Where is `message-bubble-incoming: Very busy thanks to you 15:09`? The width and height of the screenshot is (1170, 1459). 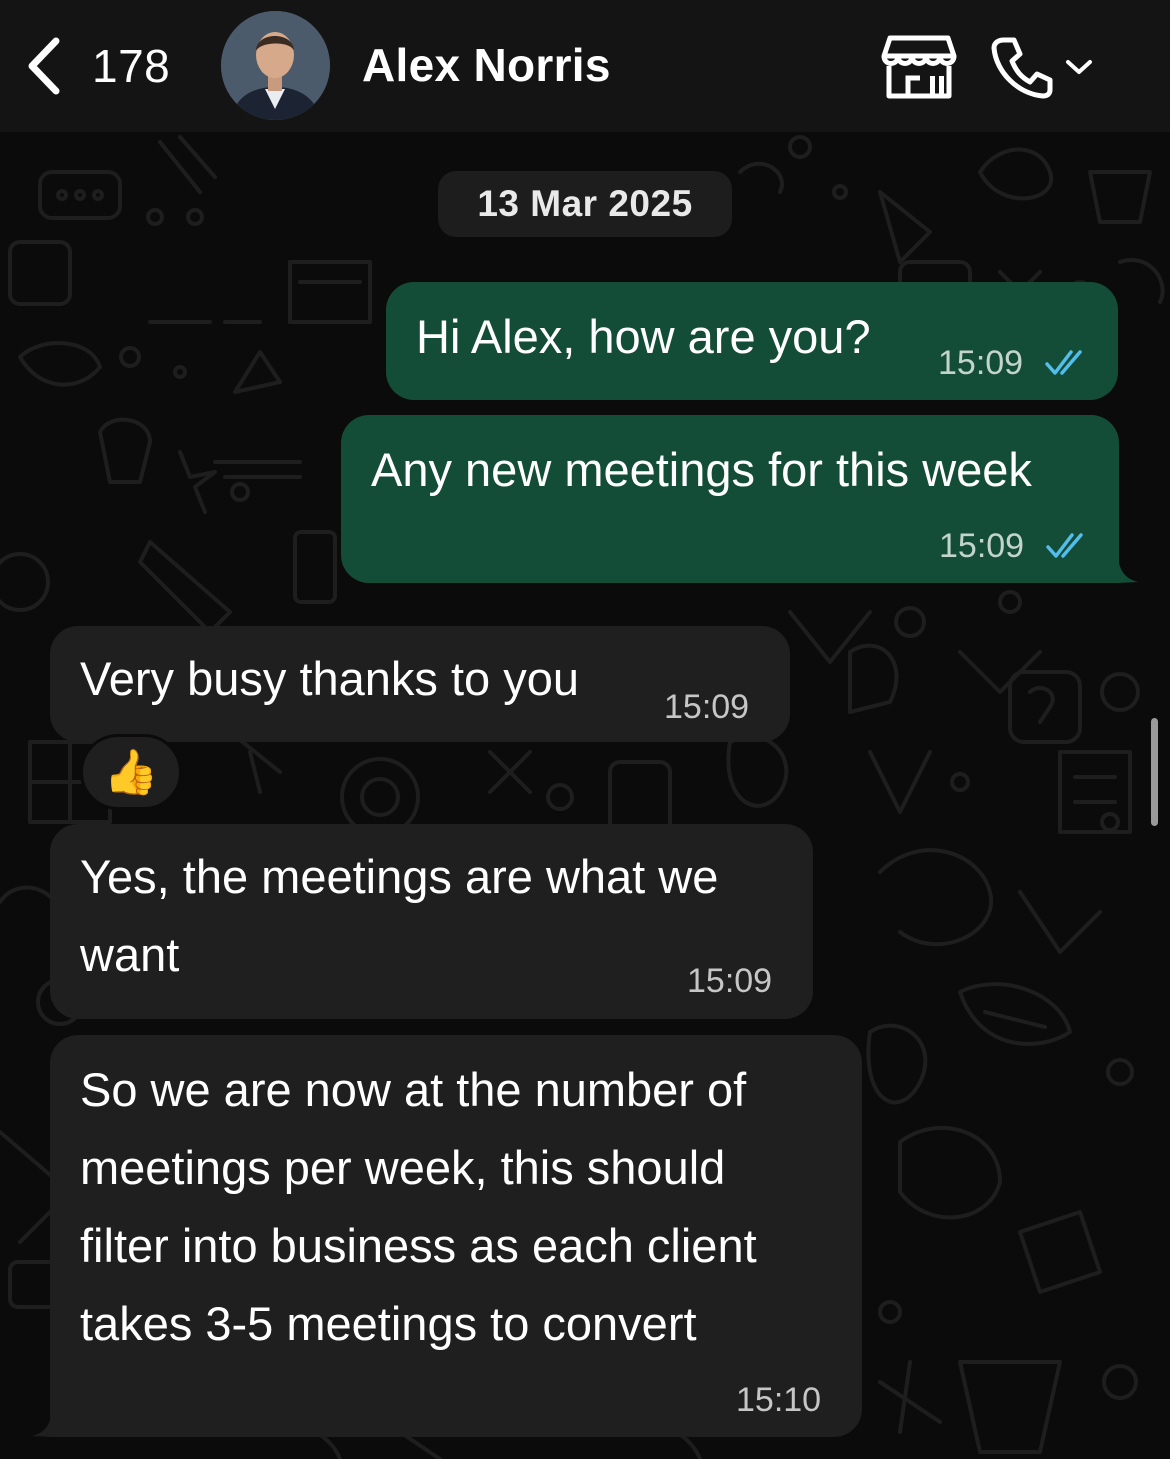
message-bubble-incoming: Very busy thanks to you 15:09 is located at coordinates (420, 684).